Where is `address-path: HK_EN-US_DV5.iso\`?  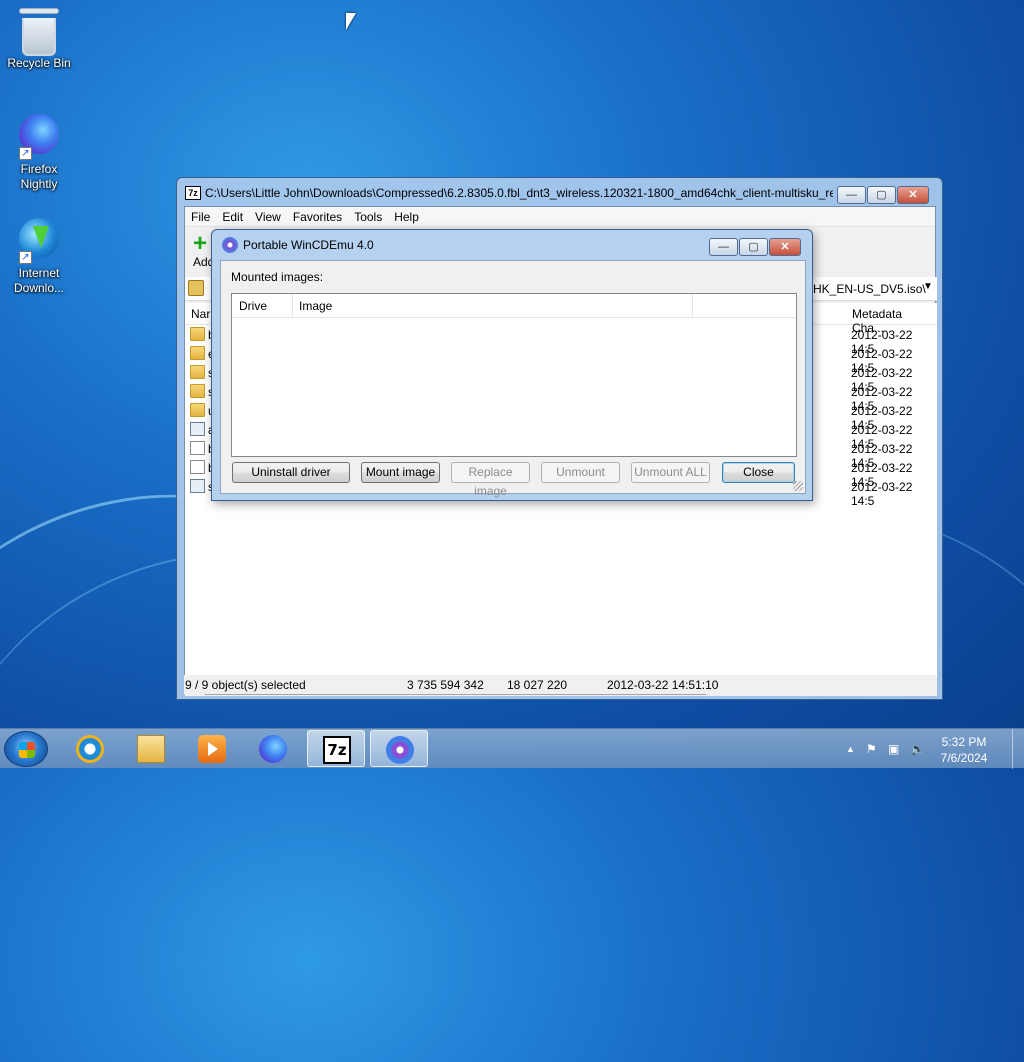
address-path: HK_EN-US_DV5.iso\ is located at coordinates (869, 289).